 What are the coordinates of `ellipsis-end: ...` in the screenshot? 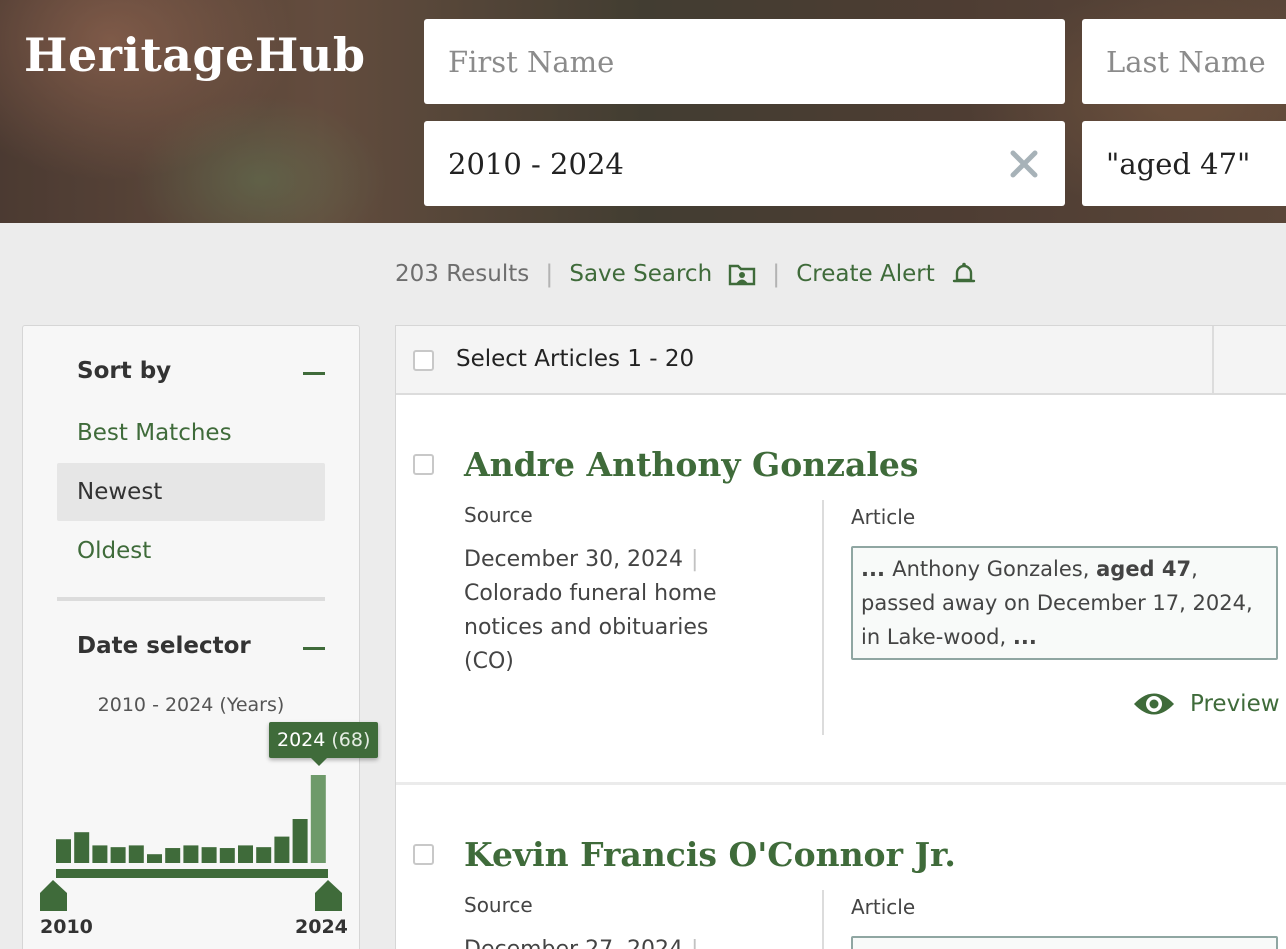 It's located at (1024, 637).